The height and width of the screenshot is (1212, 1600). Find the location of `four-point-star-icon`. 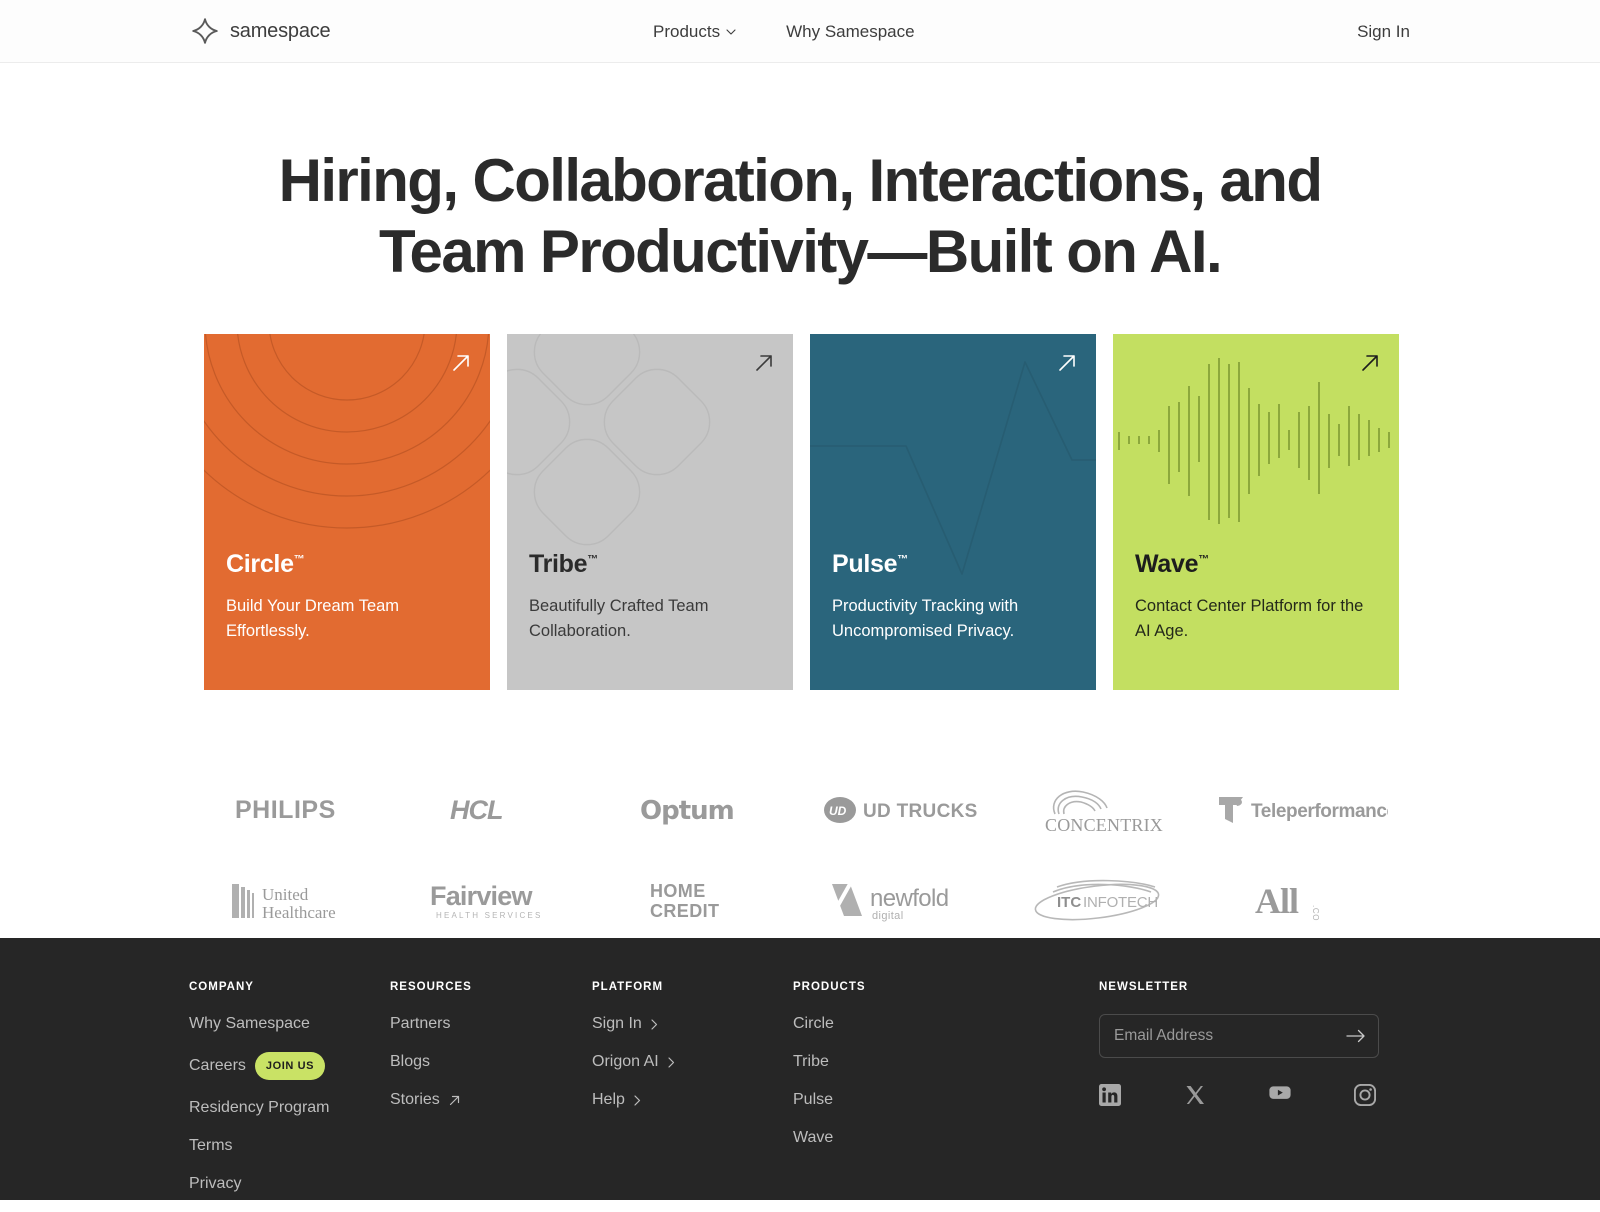

four-point-star-icon is located at coordinates (205, 31).